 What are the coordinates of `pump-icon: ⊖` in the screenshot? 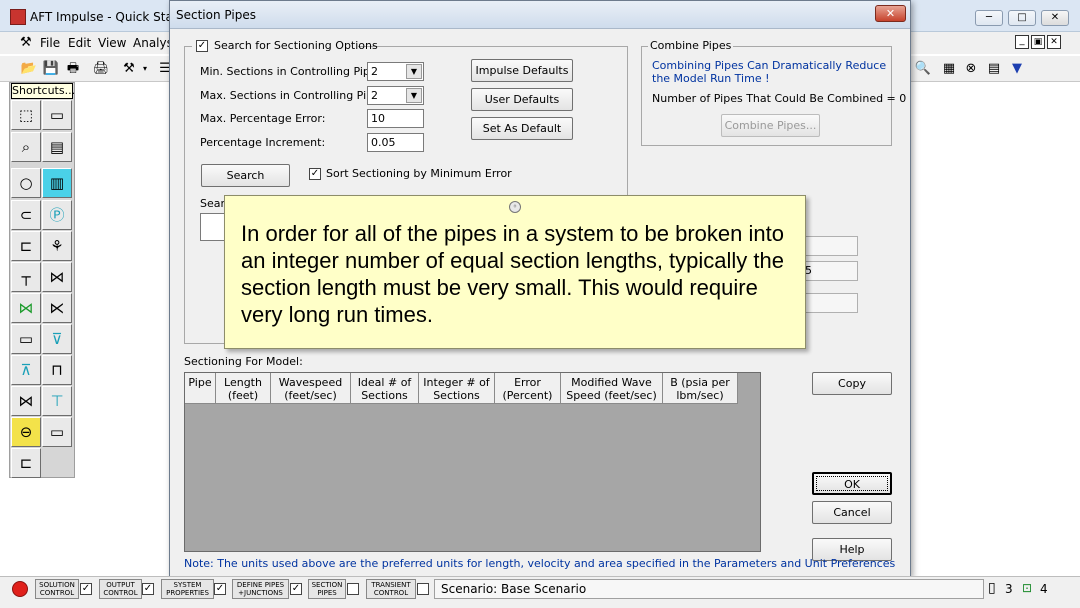 It's located at (26, 432).